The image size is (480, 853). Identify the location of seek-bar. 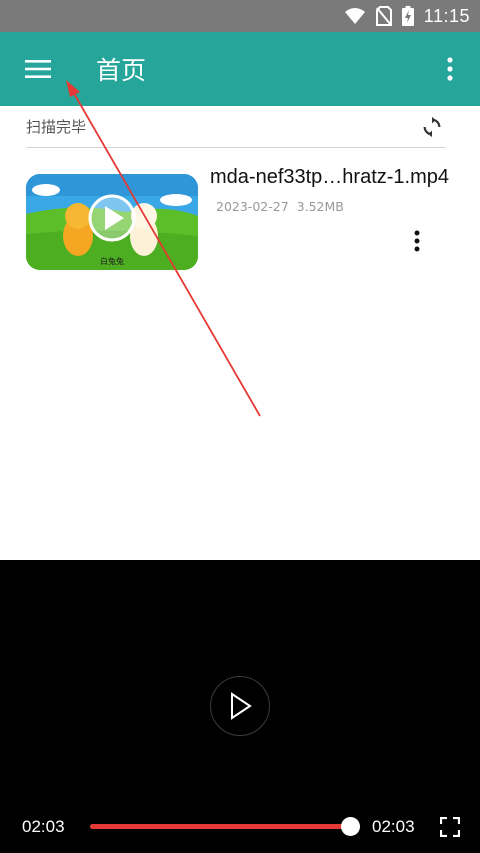
(225, 826).